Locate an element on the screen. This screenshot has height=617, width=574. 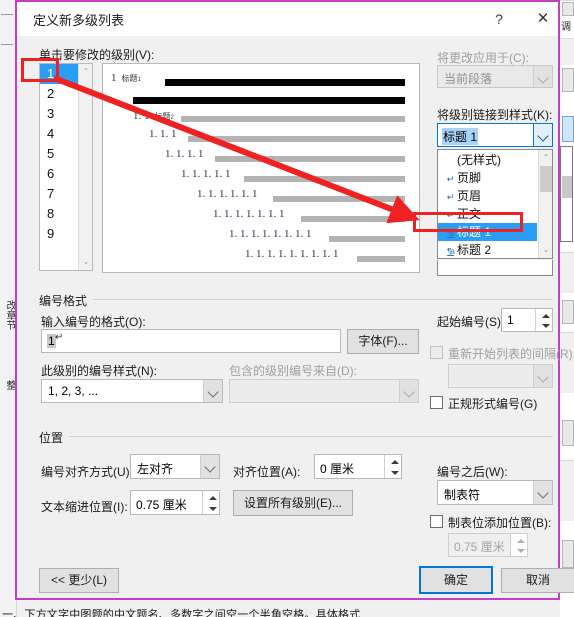
start-number-label: 起始编号(S): is located at coordinates (471, 322).